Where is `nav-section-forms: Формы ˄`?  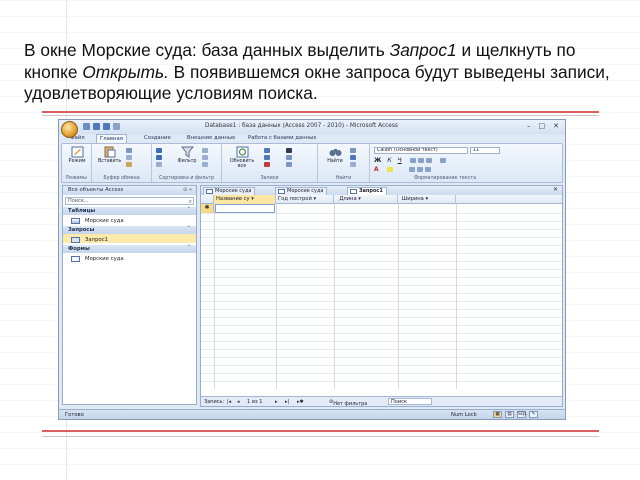 nav-section-forms: Формы ˄ is located at coordinates (129, 249).